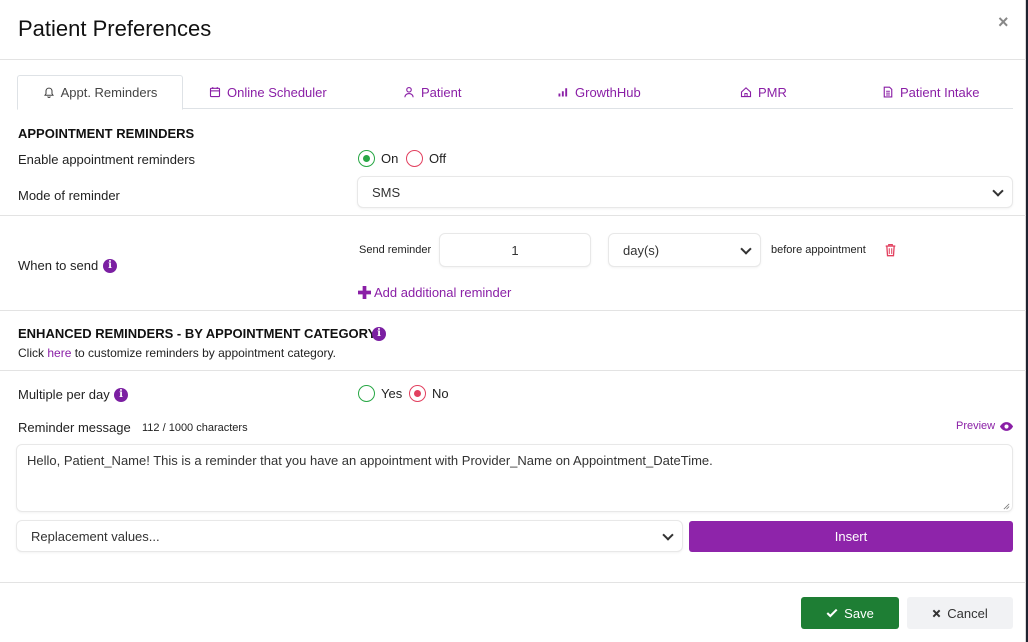 This screenshot has width=1028, height=642. I want to click on mode-of-reminder-label: Mode of reminder, so click(69, 195).